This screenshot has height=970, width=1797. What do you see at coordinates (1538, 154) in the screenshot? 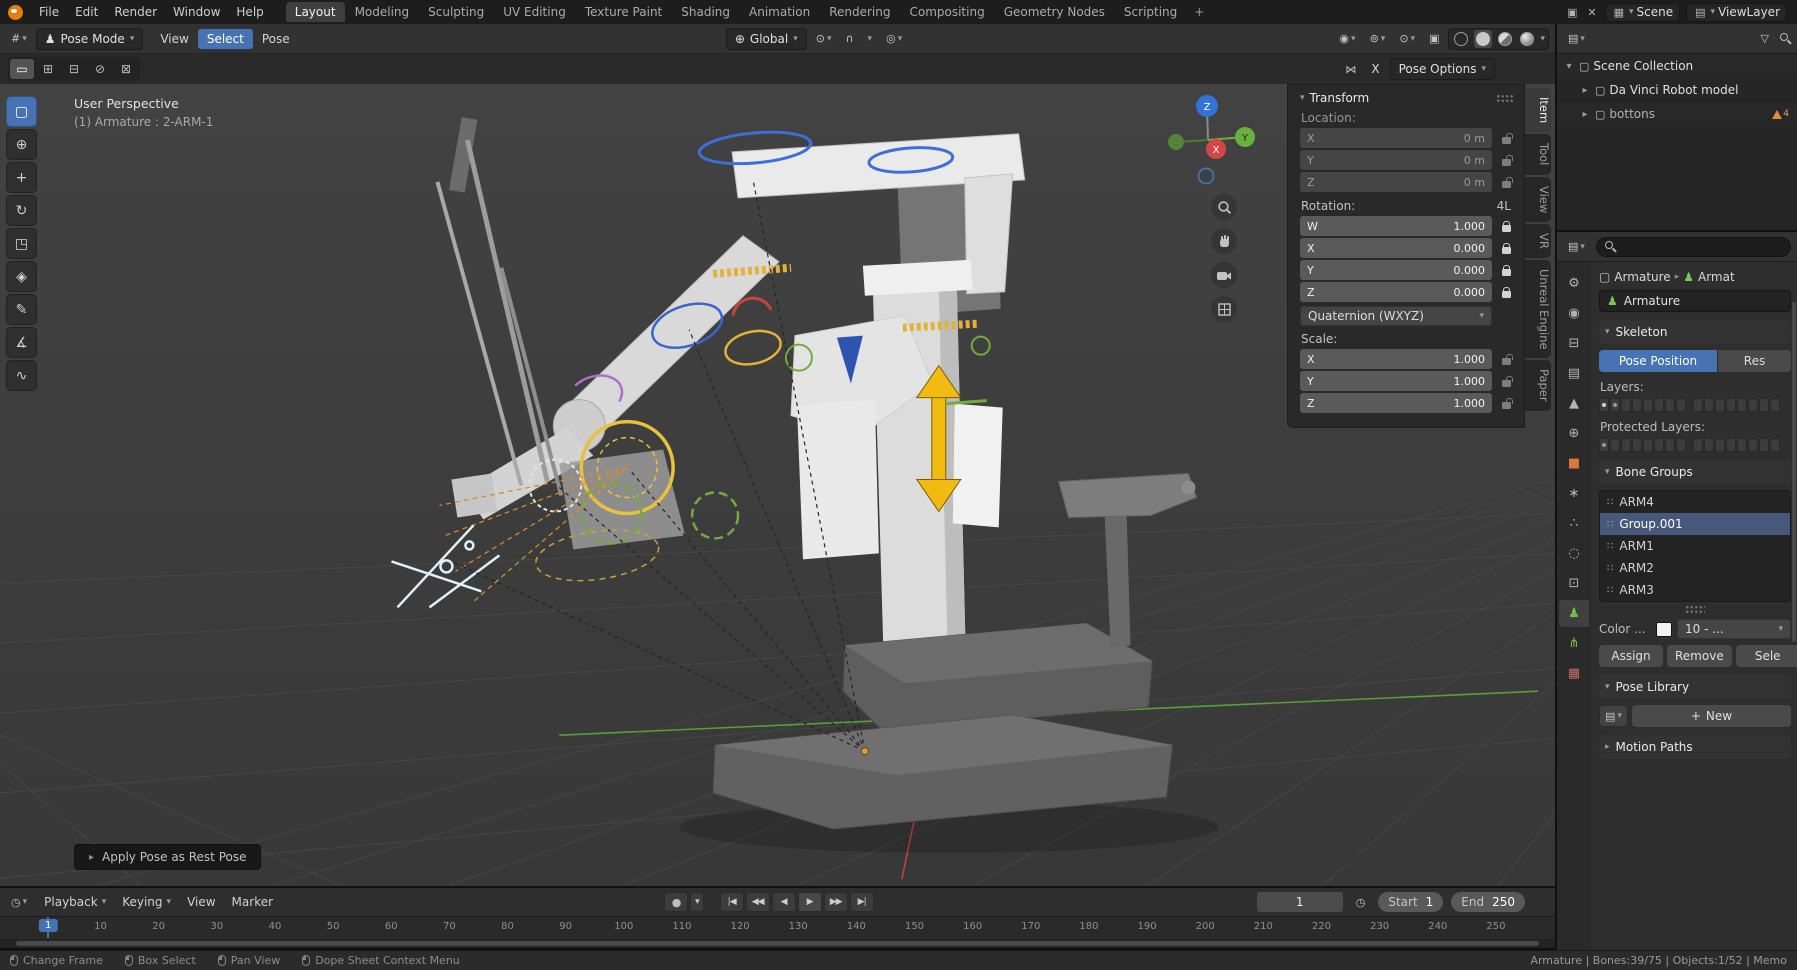
I see `sidebar-tab-tool: Tool` at bounding box center [1538, 154].